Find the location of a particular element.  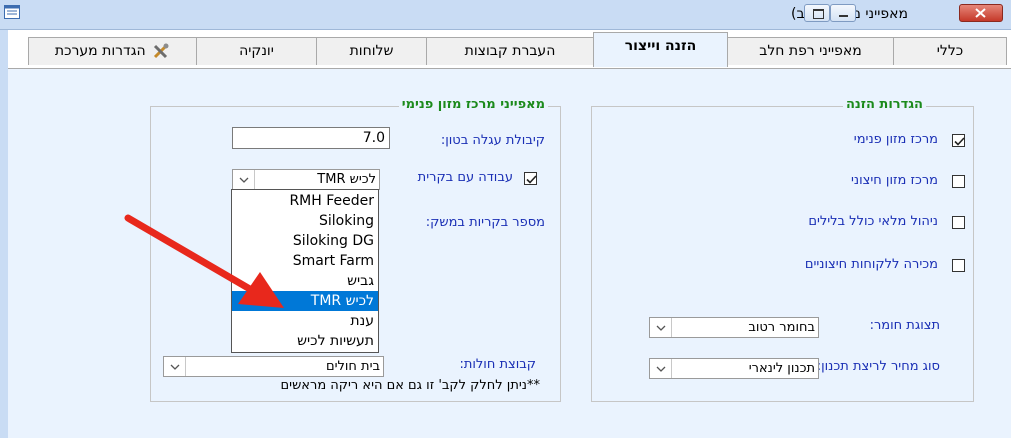

app-icon is located at coordinates (12, 12).